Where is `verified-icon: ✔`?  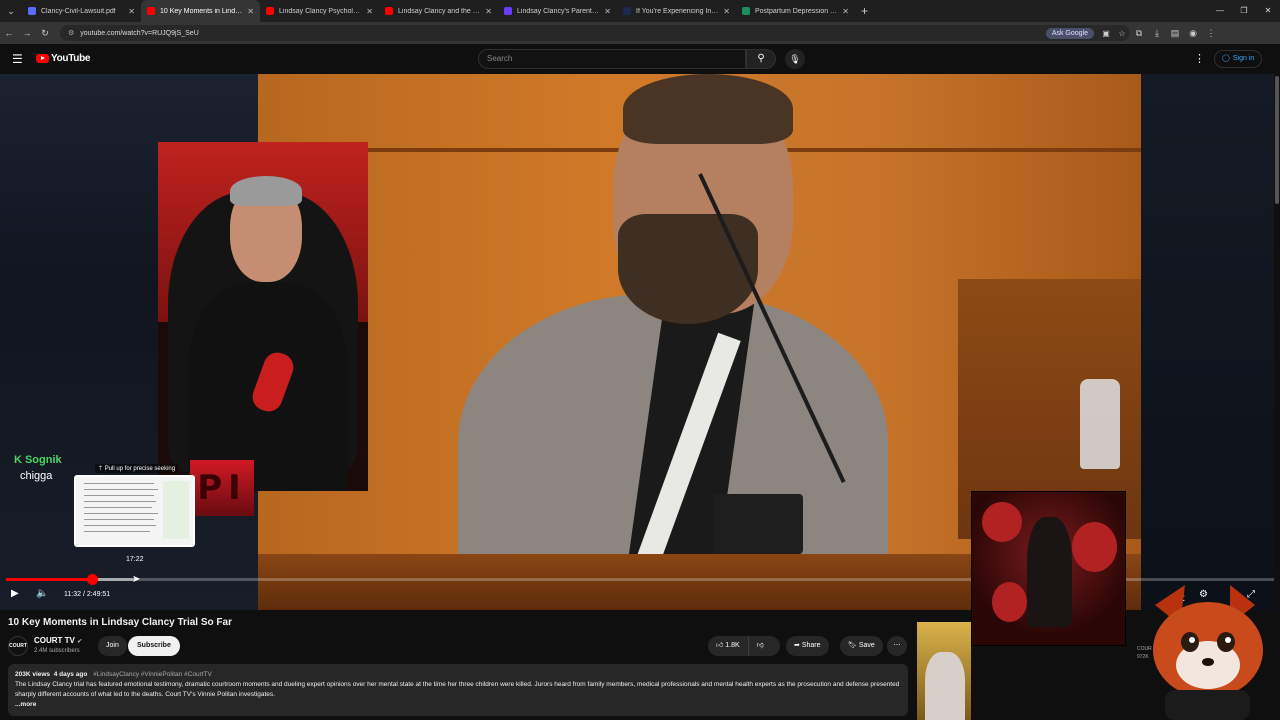 verified-icon: ✔ is located at coordinates (80, 642).